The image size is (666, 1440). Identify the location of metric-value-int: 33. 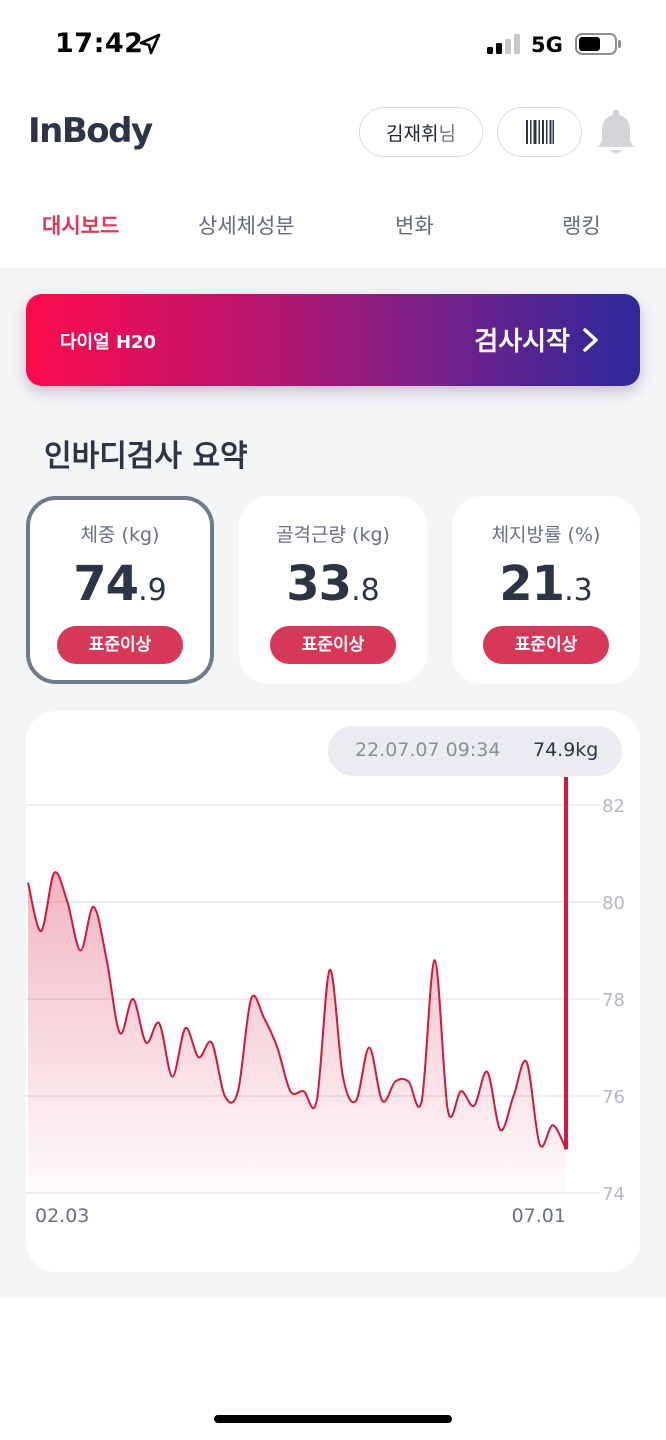
(319, 584).